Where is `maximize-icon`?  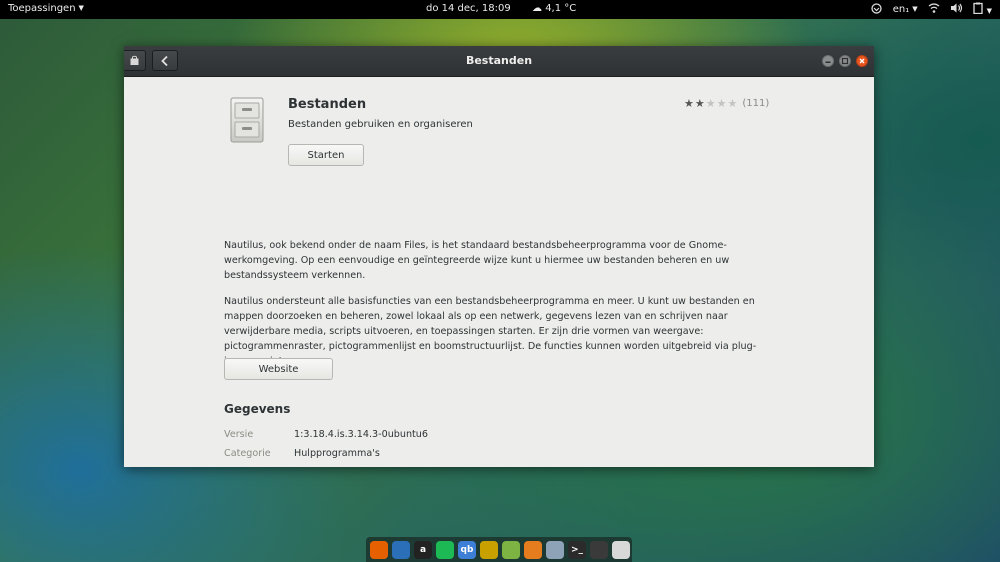
maximize-icon is located at coordinates (845, 61).